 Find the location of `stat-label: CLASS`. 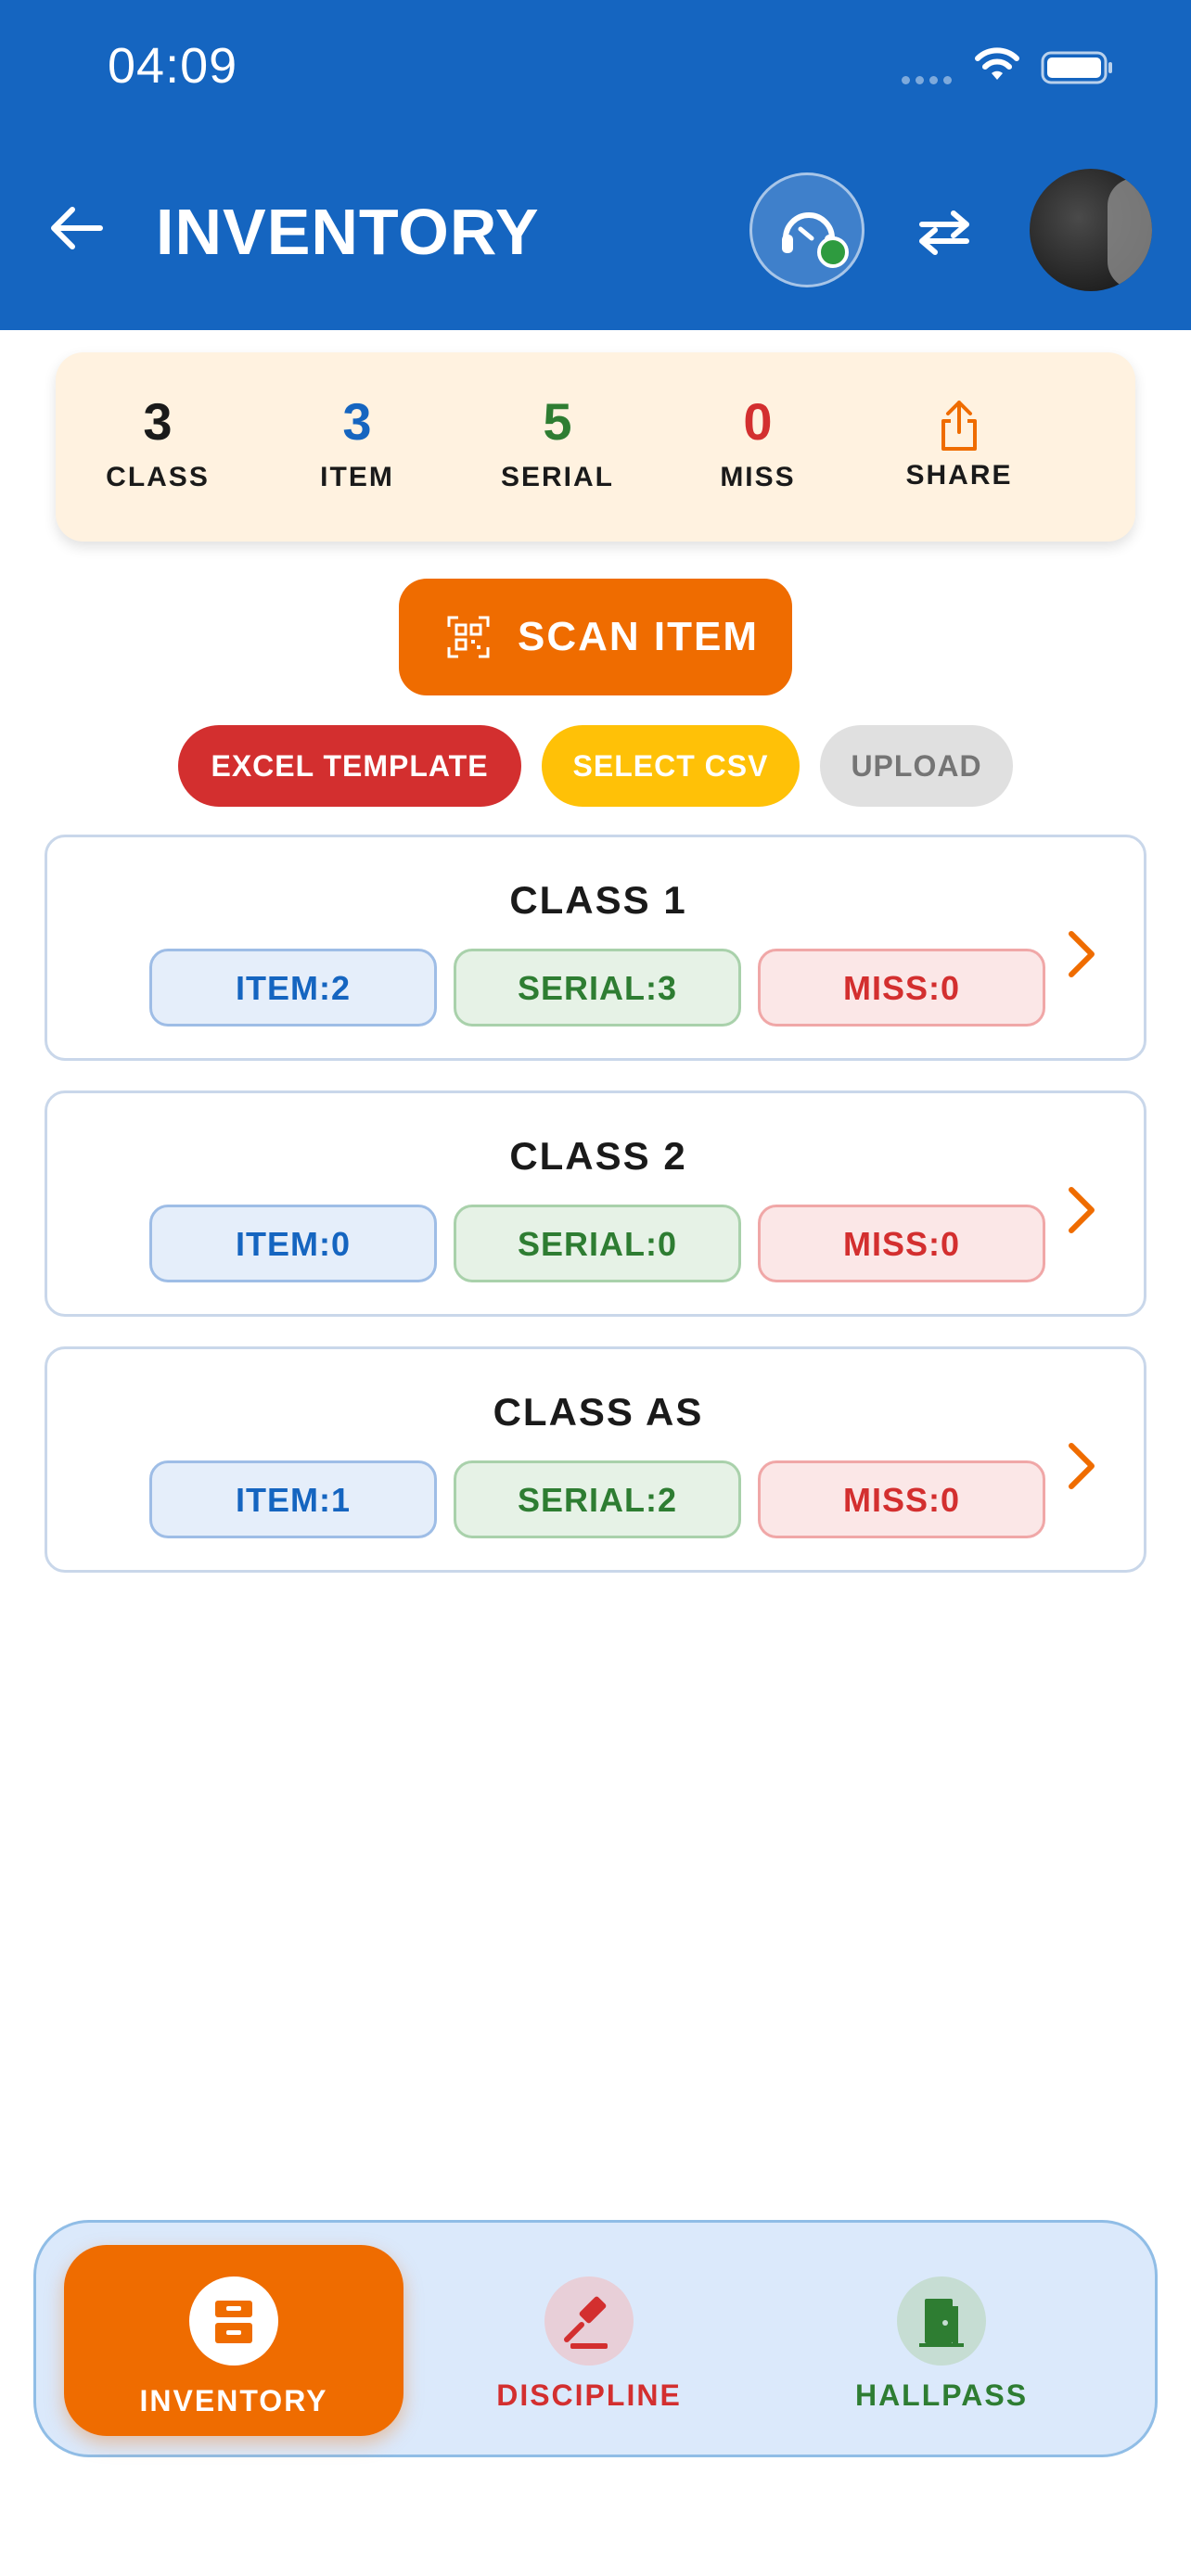

stat-label: CLASS is located at coordinates (158, 477).